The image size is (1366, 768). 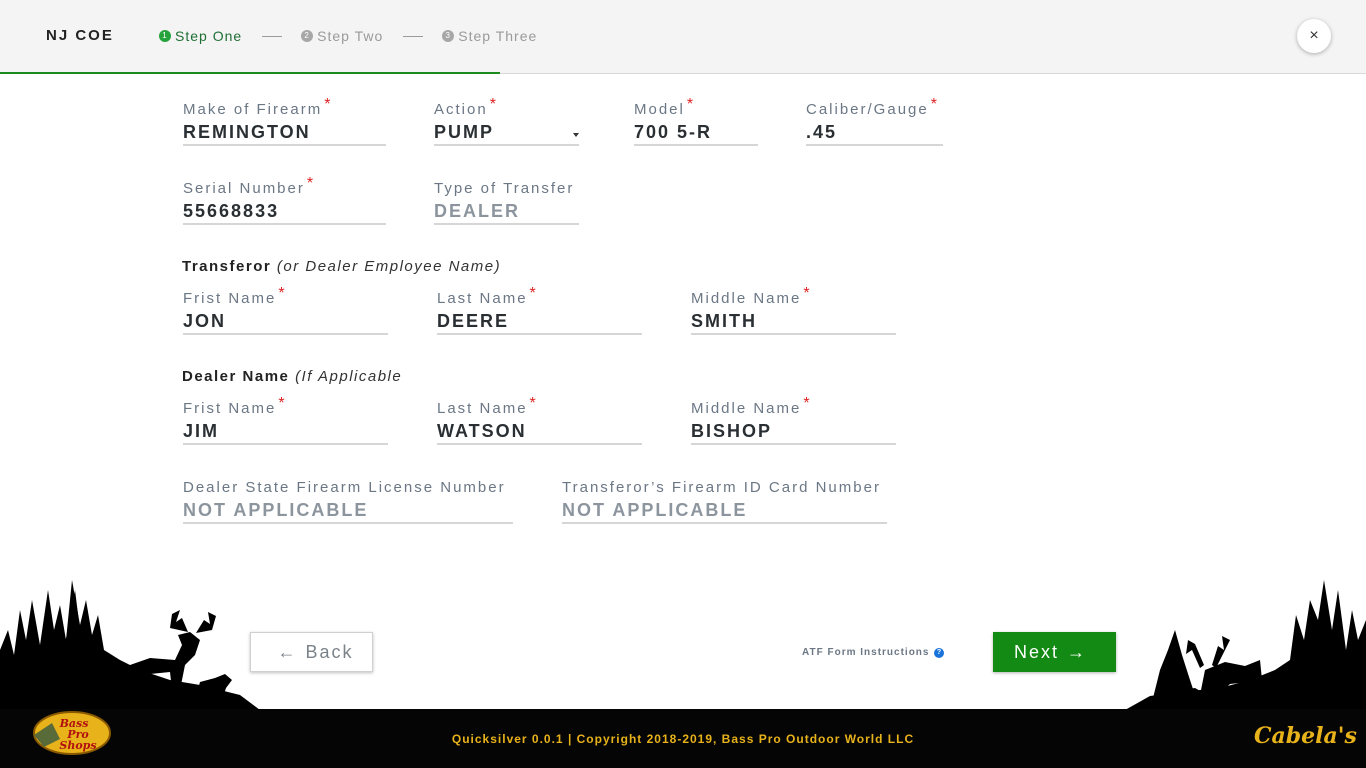 I want to click on serial-number-label: Serial Number *, so click(x=249, y=186).